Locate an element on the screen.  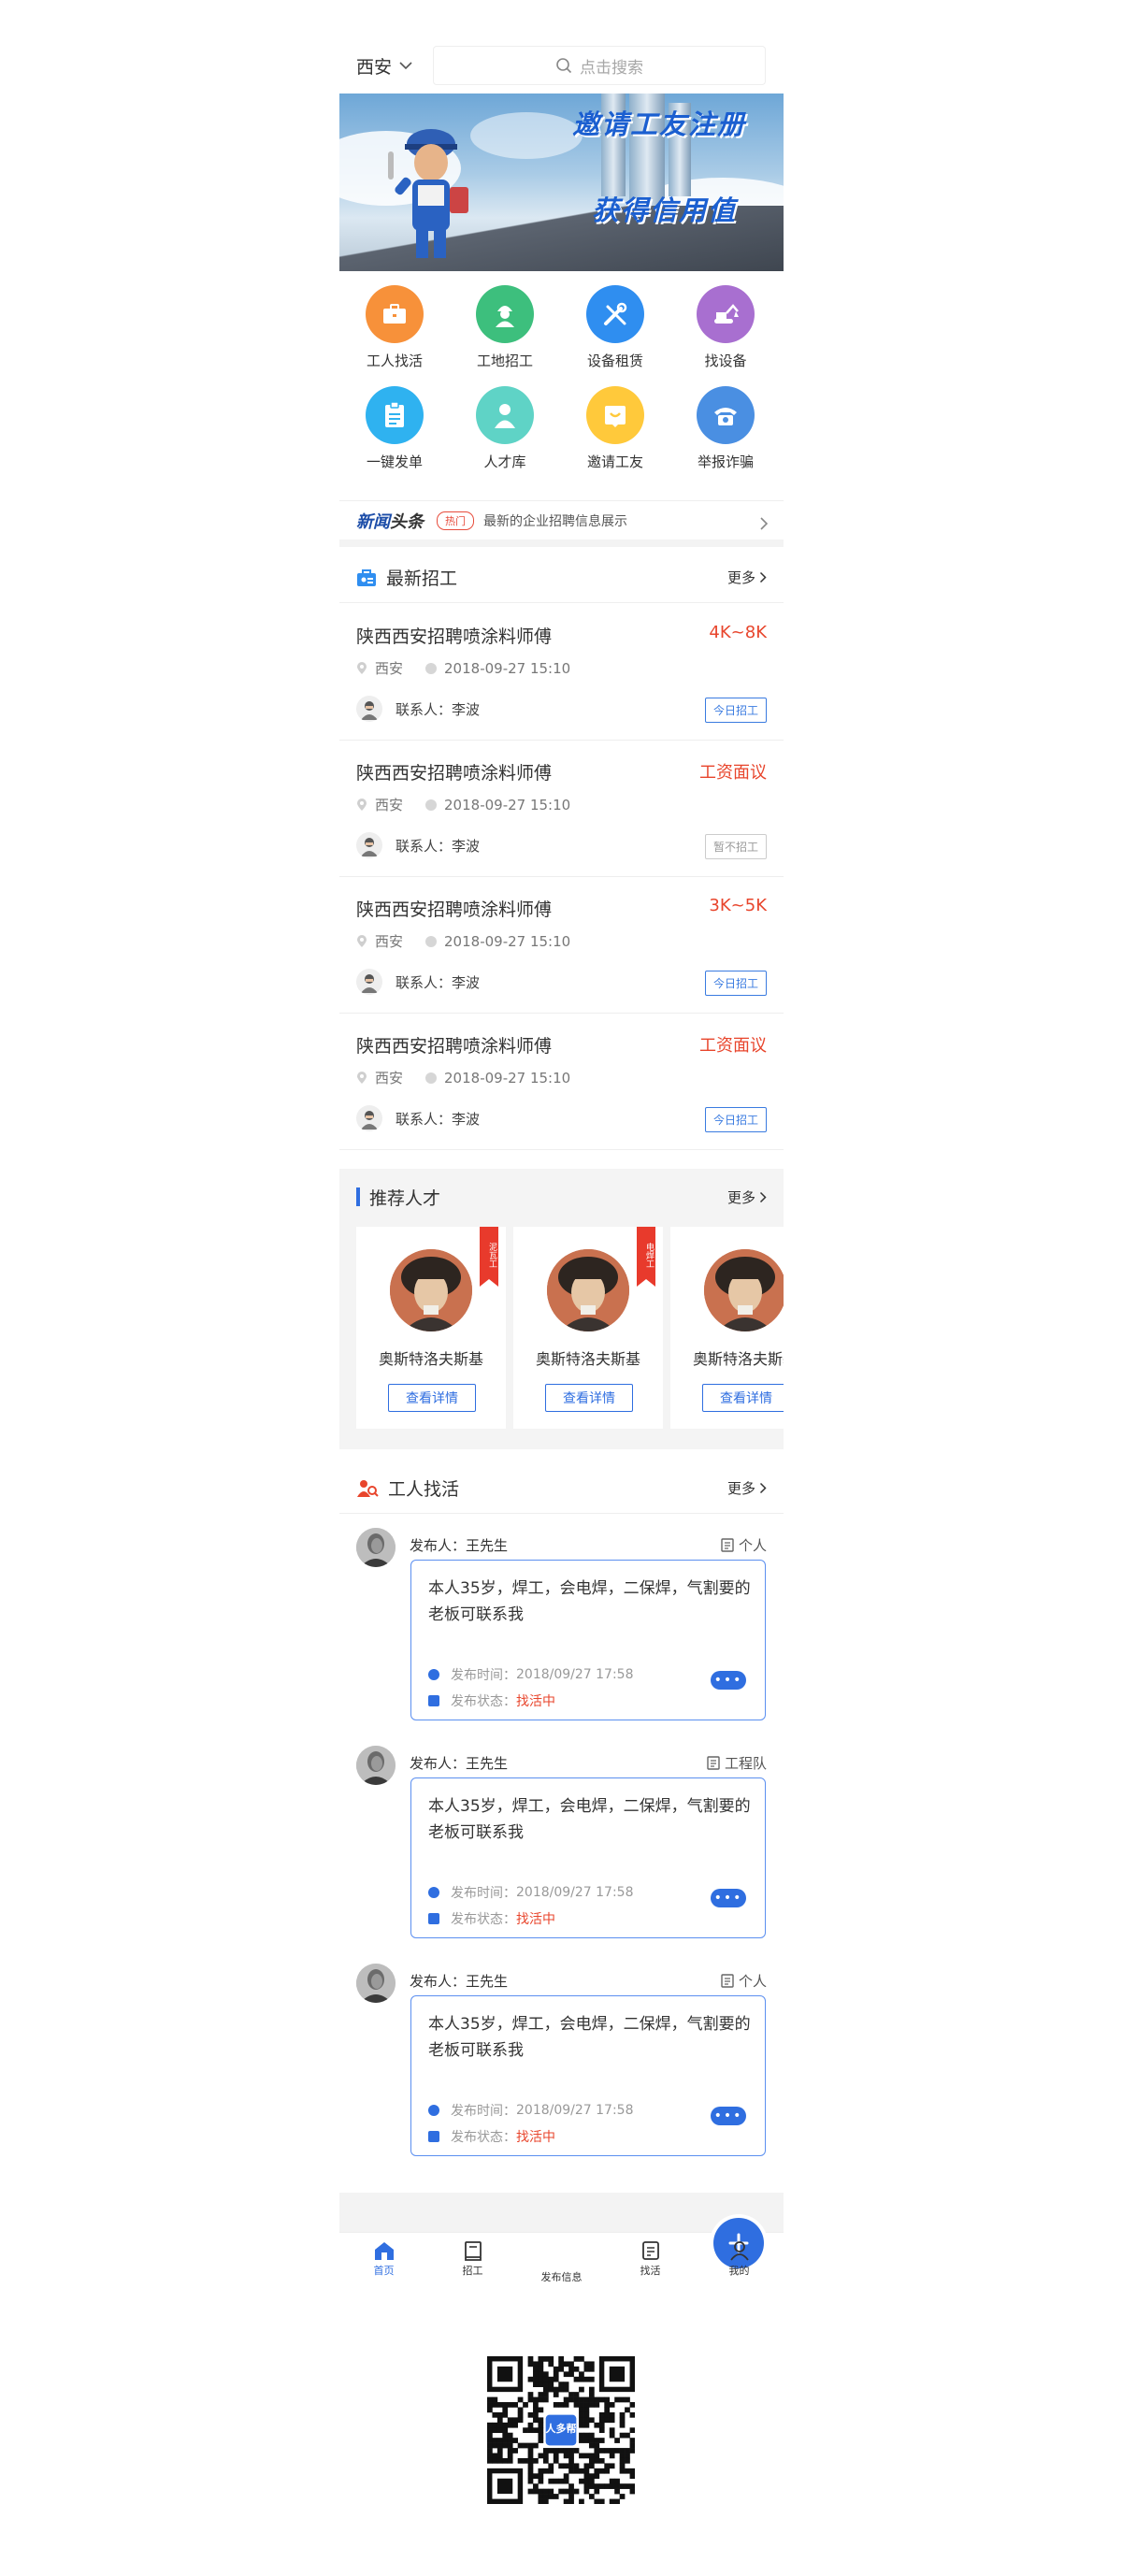
job-salary: 工资面议 is located at coordinates (733, 773).